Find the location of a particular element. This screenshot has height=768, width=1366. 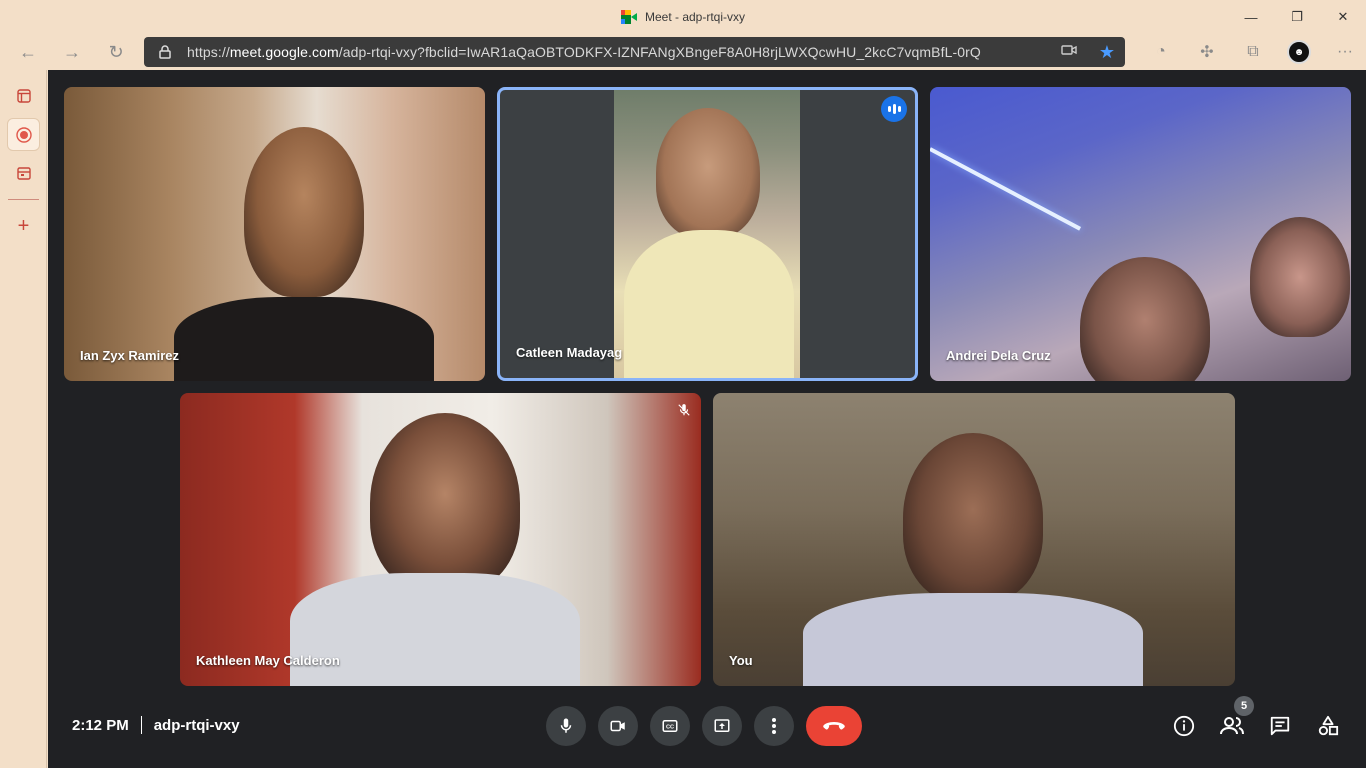

meeting-details-button is located at coordinates (1184, 726).